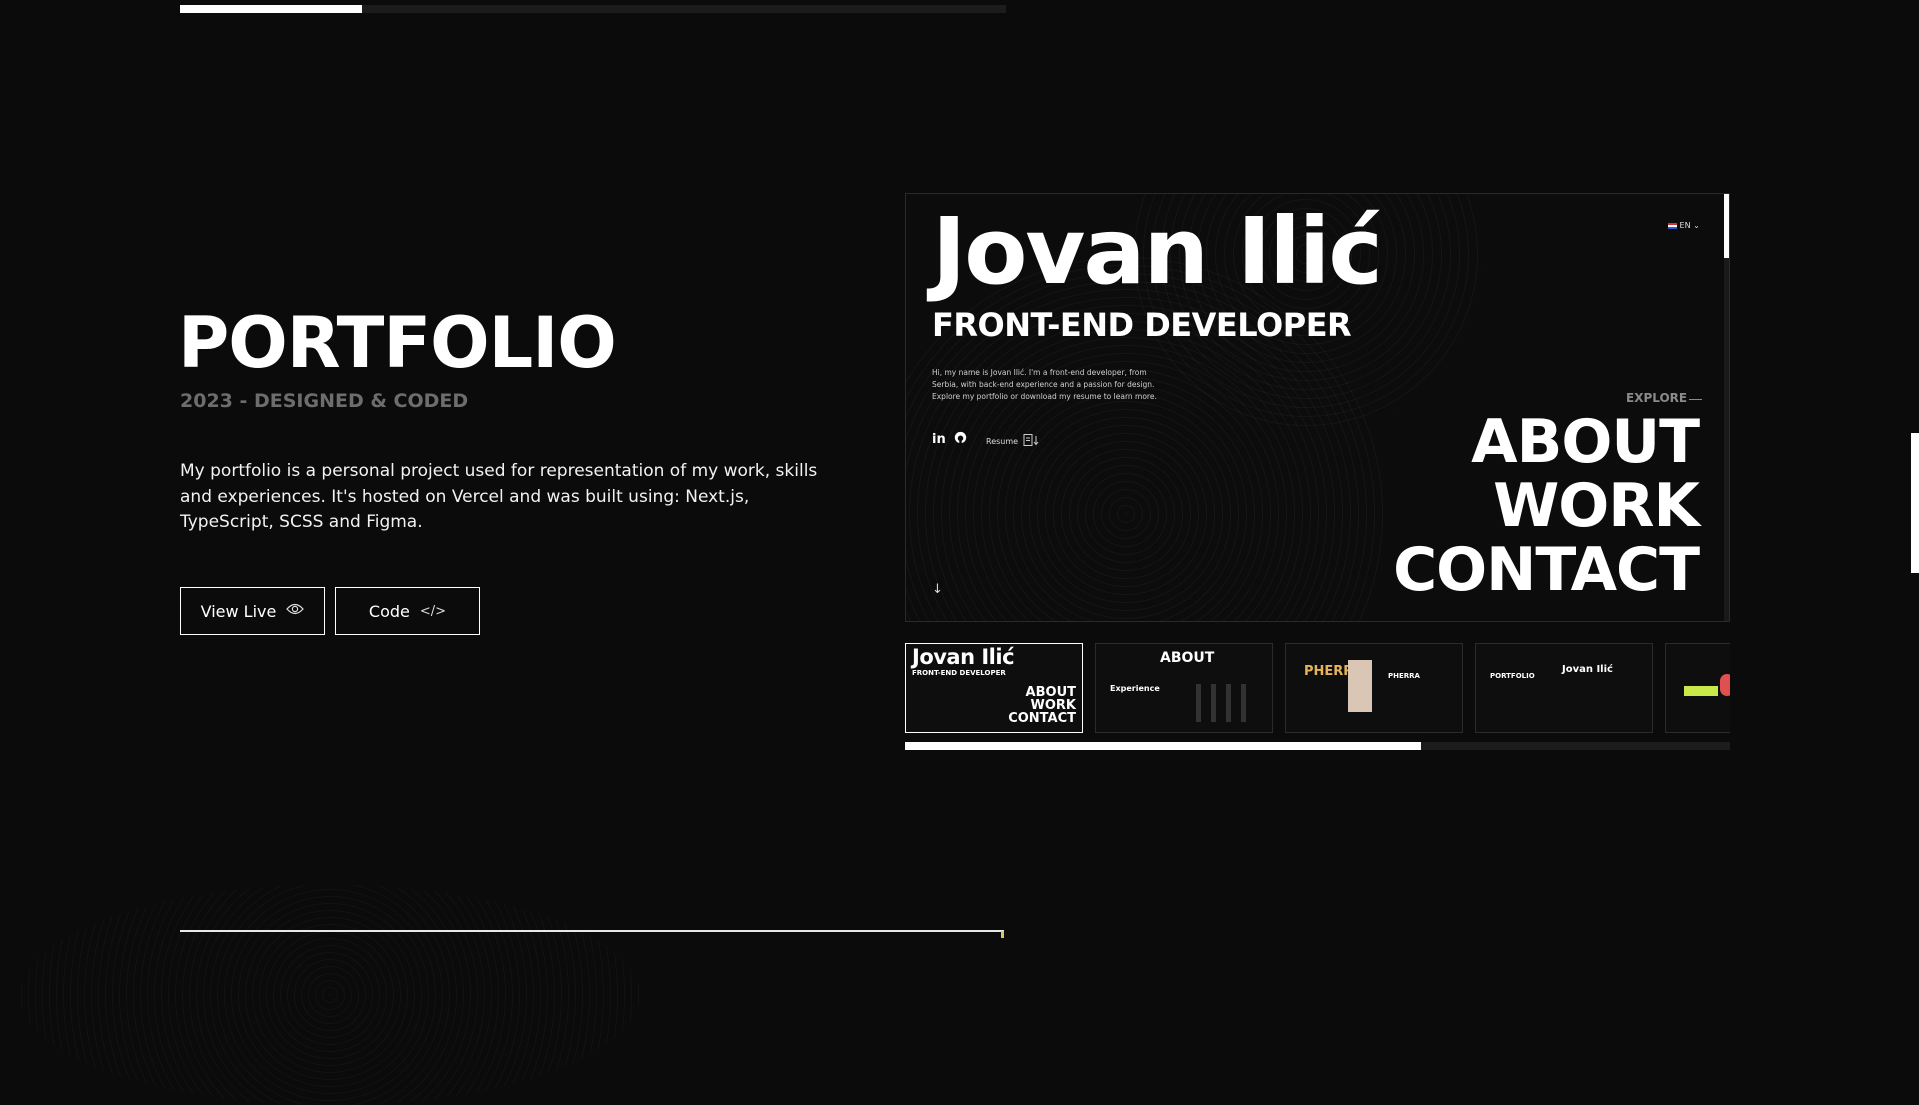 This screenshot has height=1105, width=1919. What do you see at coordinates (1726, 226) in the screenshot?
I see `preview-scroll-thumb` at bounding box center [1726, 226].